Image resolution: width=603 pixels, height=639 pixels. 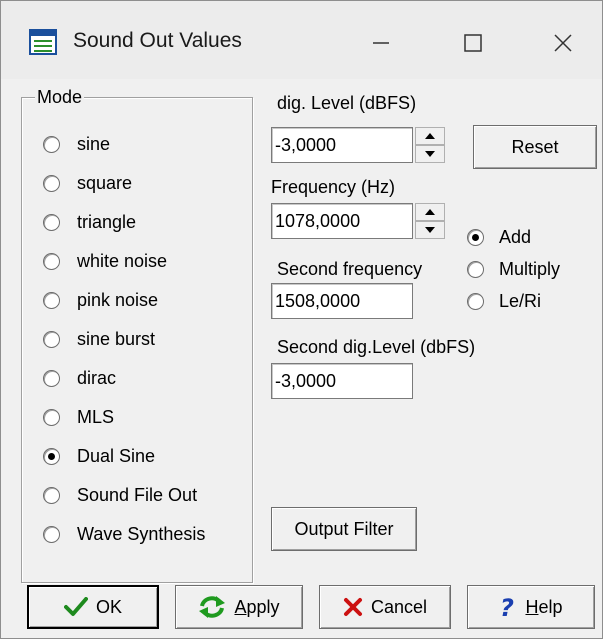 I want to click on reset-label: Reset, so click(x=535, y=146).